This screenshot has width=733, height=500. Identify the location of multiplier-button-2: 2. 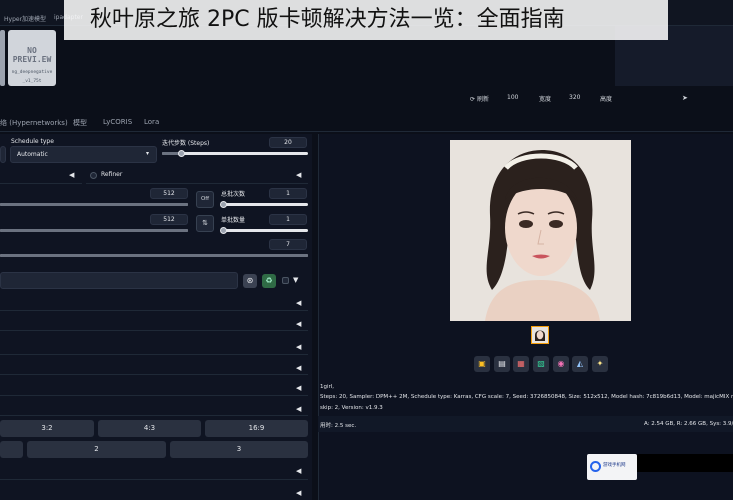
(96, 449).